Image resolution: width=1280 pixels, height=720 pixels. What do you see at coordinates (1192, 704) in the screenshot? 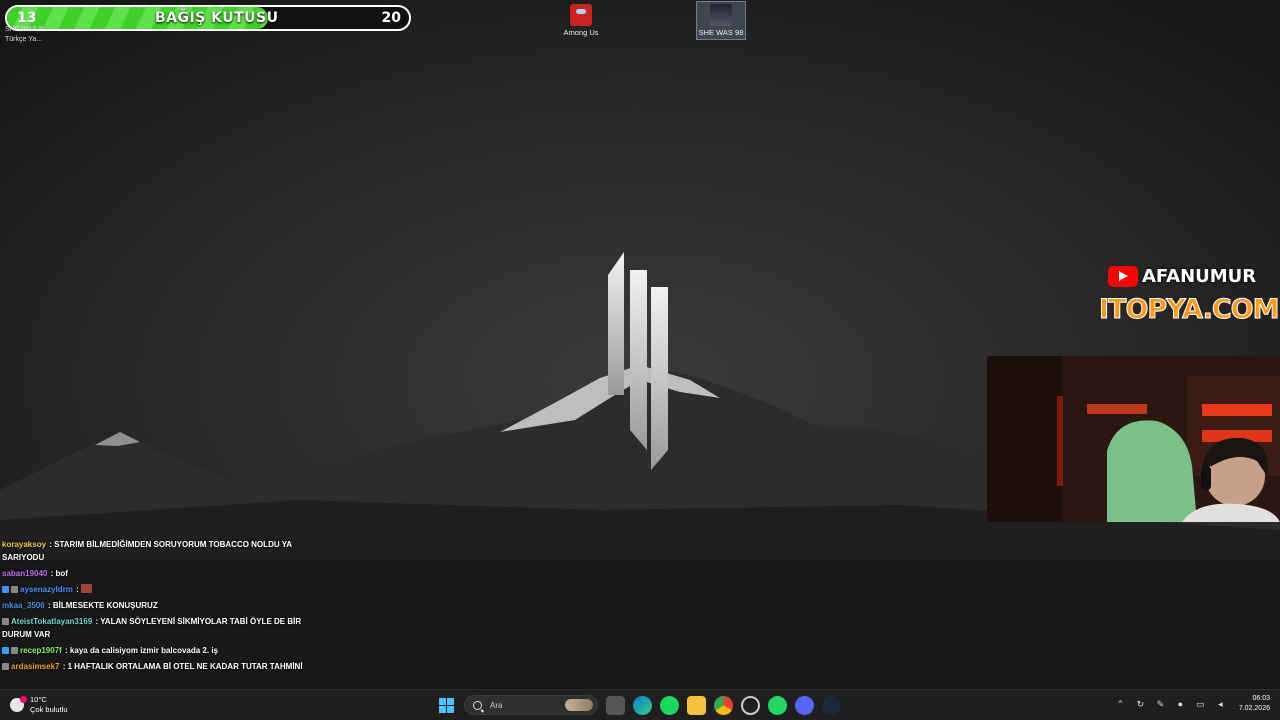
I see `system-tray: ⌃ ↻ ✎ ● ▭ ◂ 06:03 7.02.2026` at bounding box center [1192, 704].